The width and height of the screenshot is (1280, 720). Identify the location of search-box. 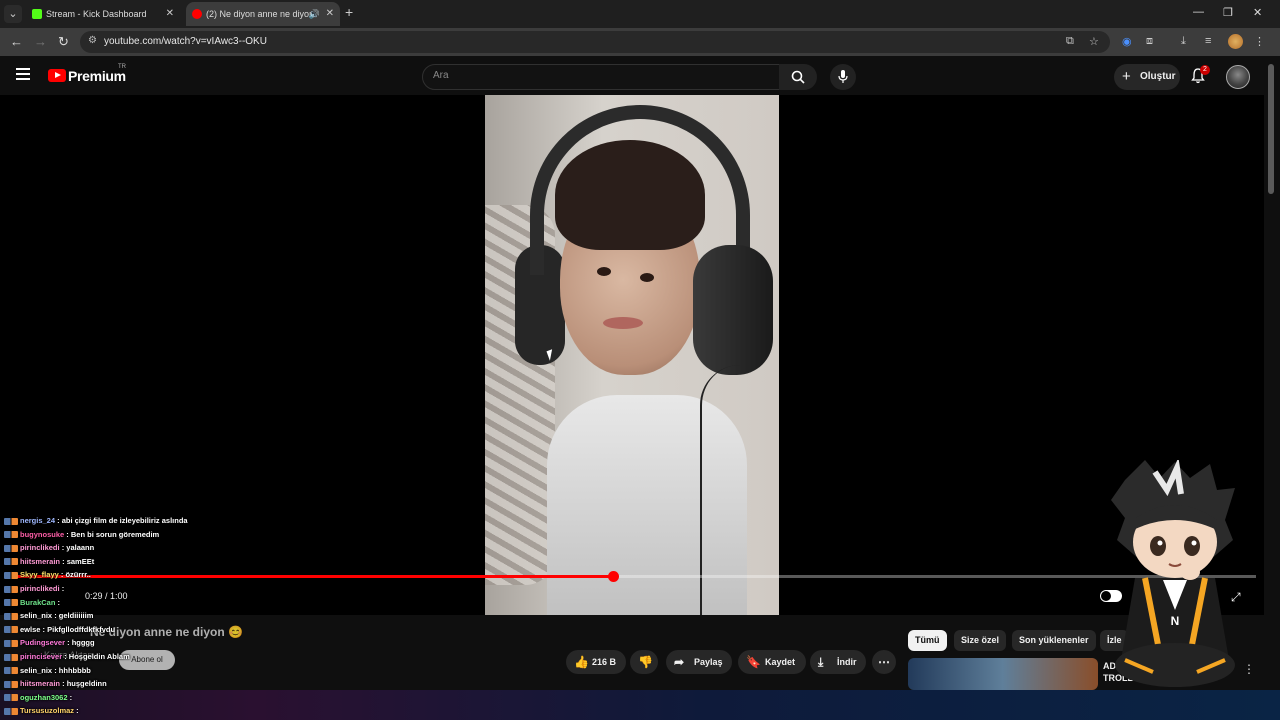
(601, 77).